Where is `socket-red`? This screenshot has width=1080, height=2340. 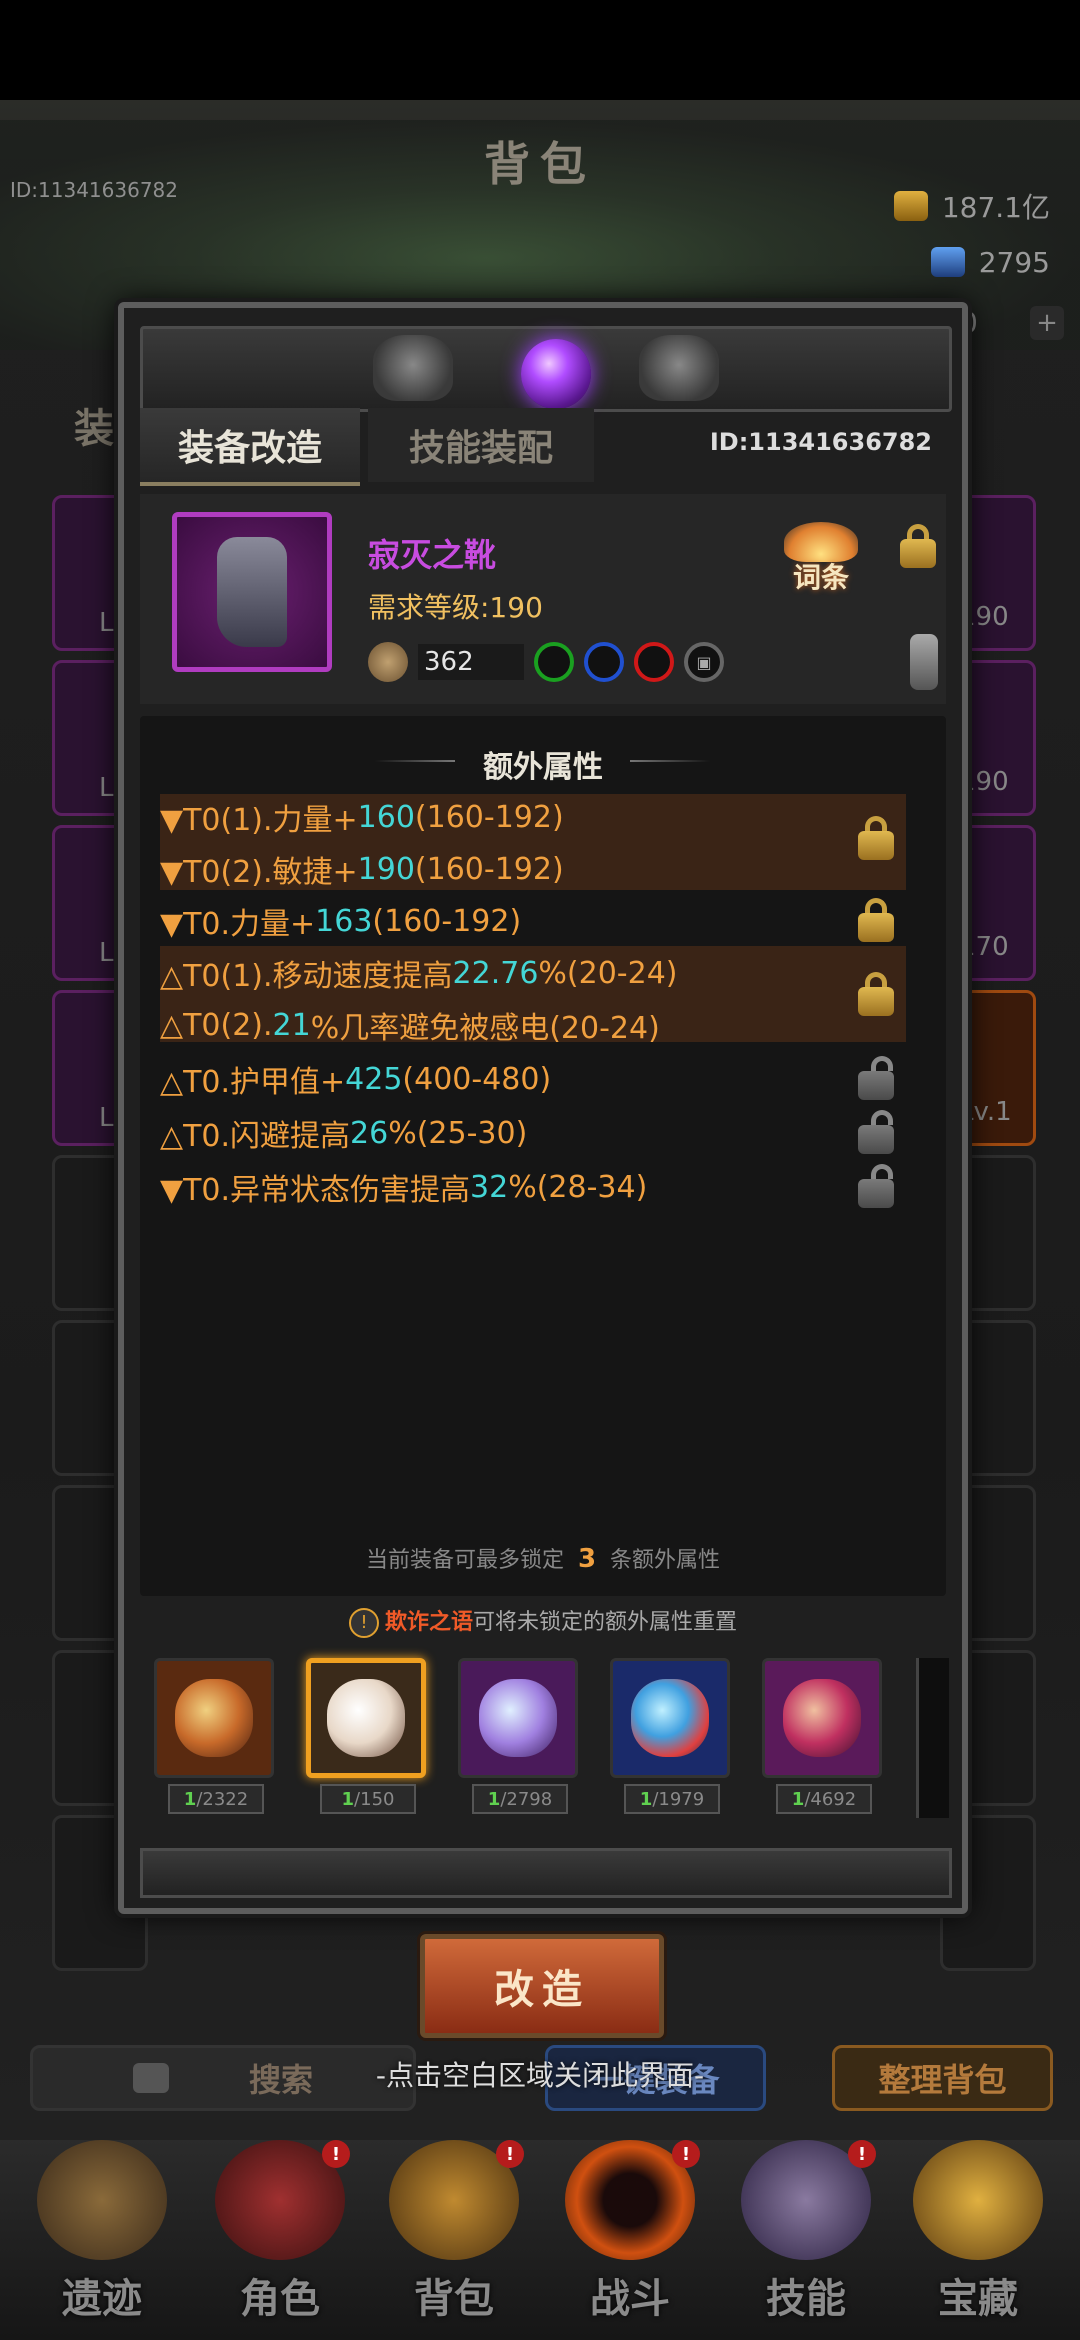 socket-red is located at coordinates (654, 662).